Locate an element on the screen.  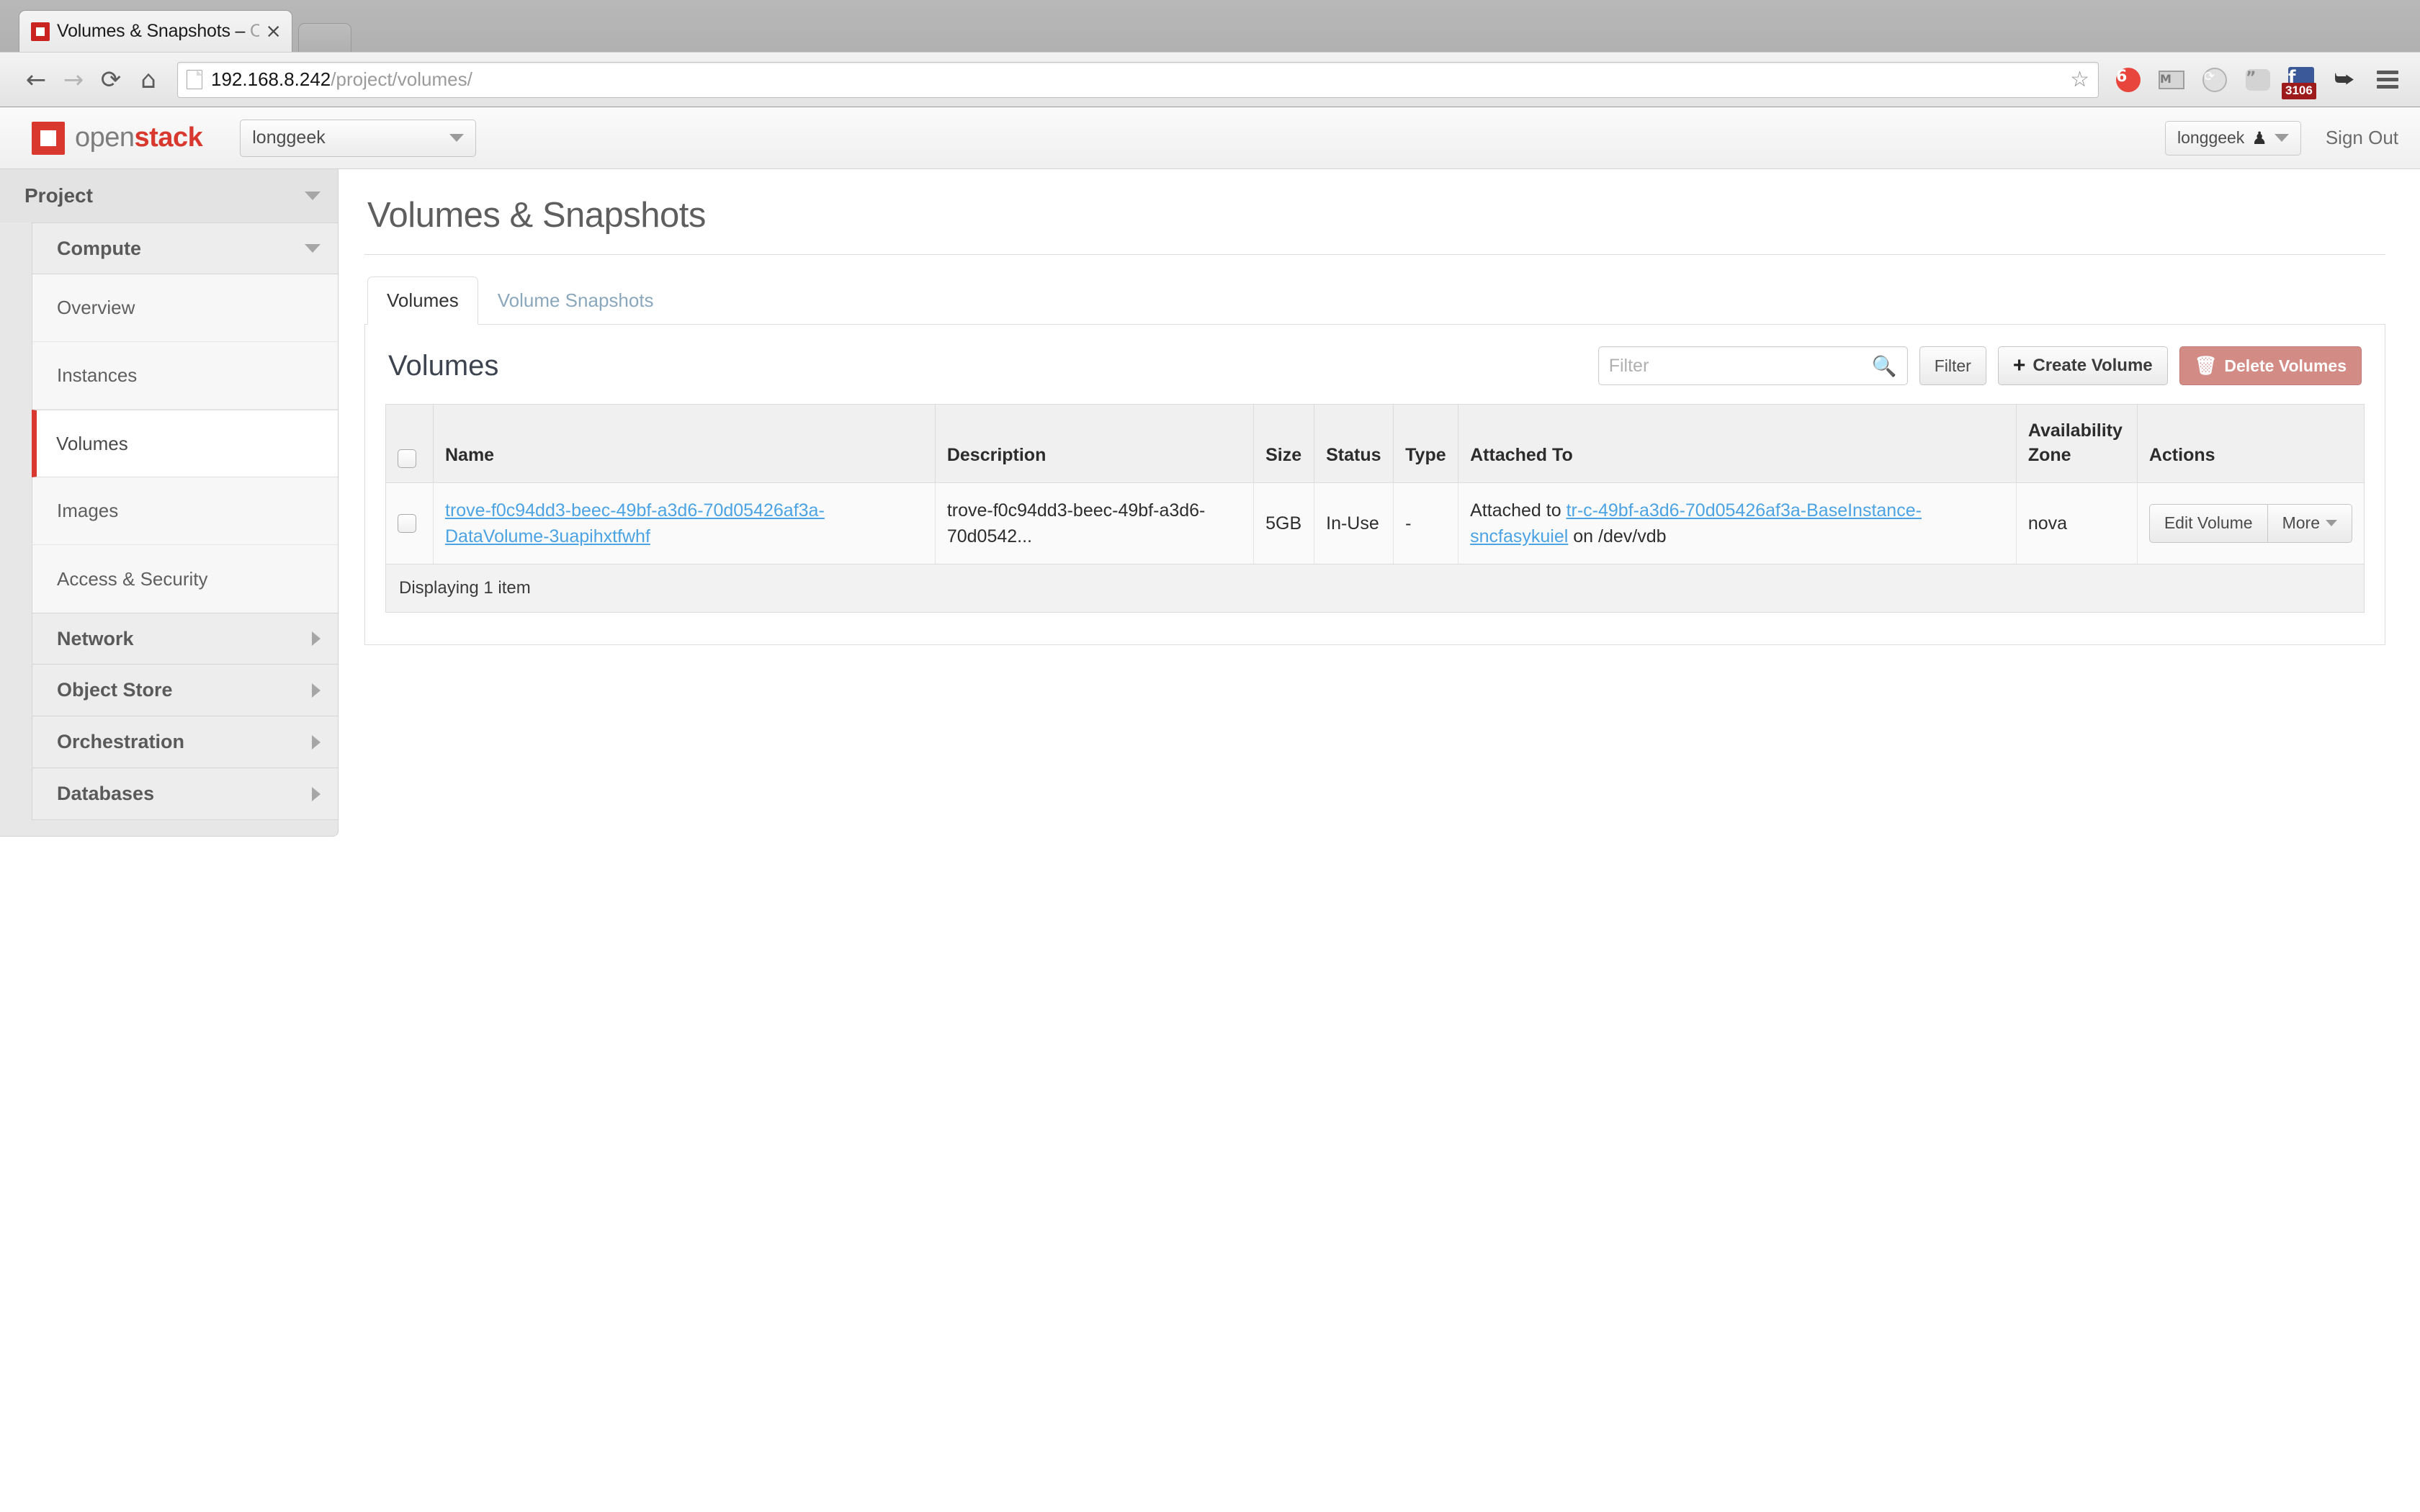
sidebar-section-label: Databases is located at coordinates (106, 793).